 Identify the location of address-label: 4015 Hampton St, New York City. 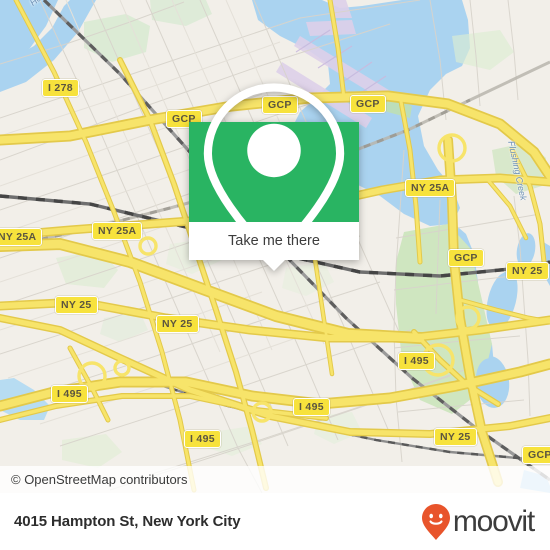
(127, 521).